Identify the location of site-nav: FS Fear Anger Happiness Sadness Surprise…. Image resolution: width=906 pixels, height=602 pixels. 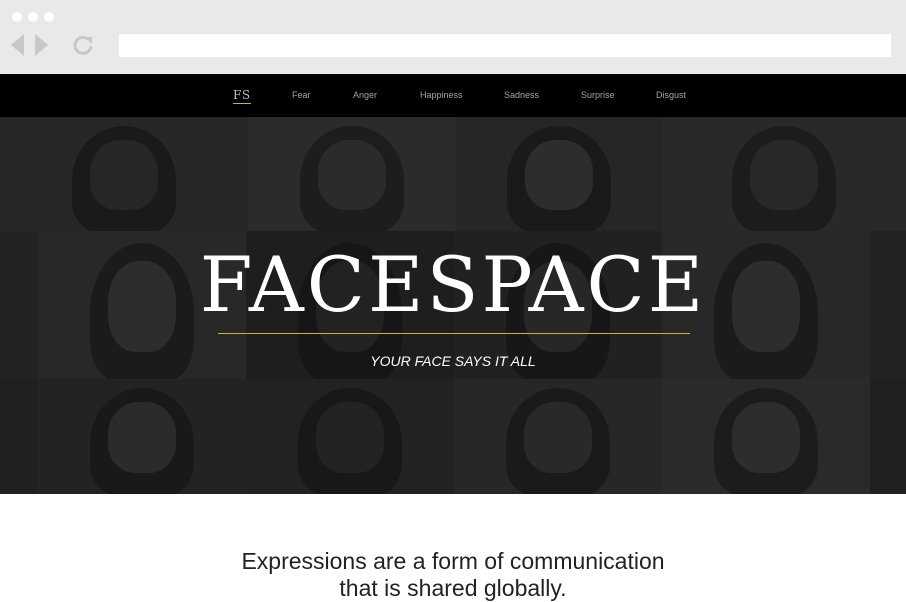
(453, 95).